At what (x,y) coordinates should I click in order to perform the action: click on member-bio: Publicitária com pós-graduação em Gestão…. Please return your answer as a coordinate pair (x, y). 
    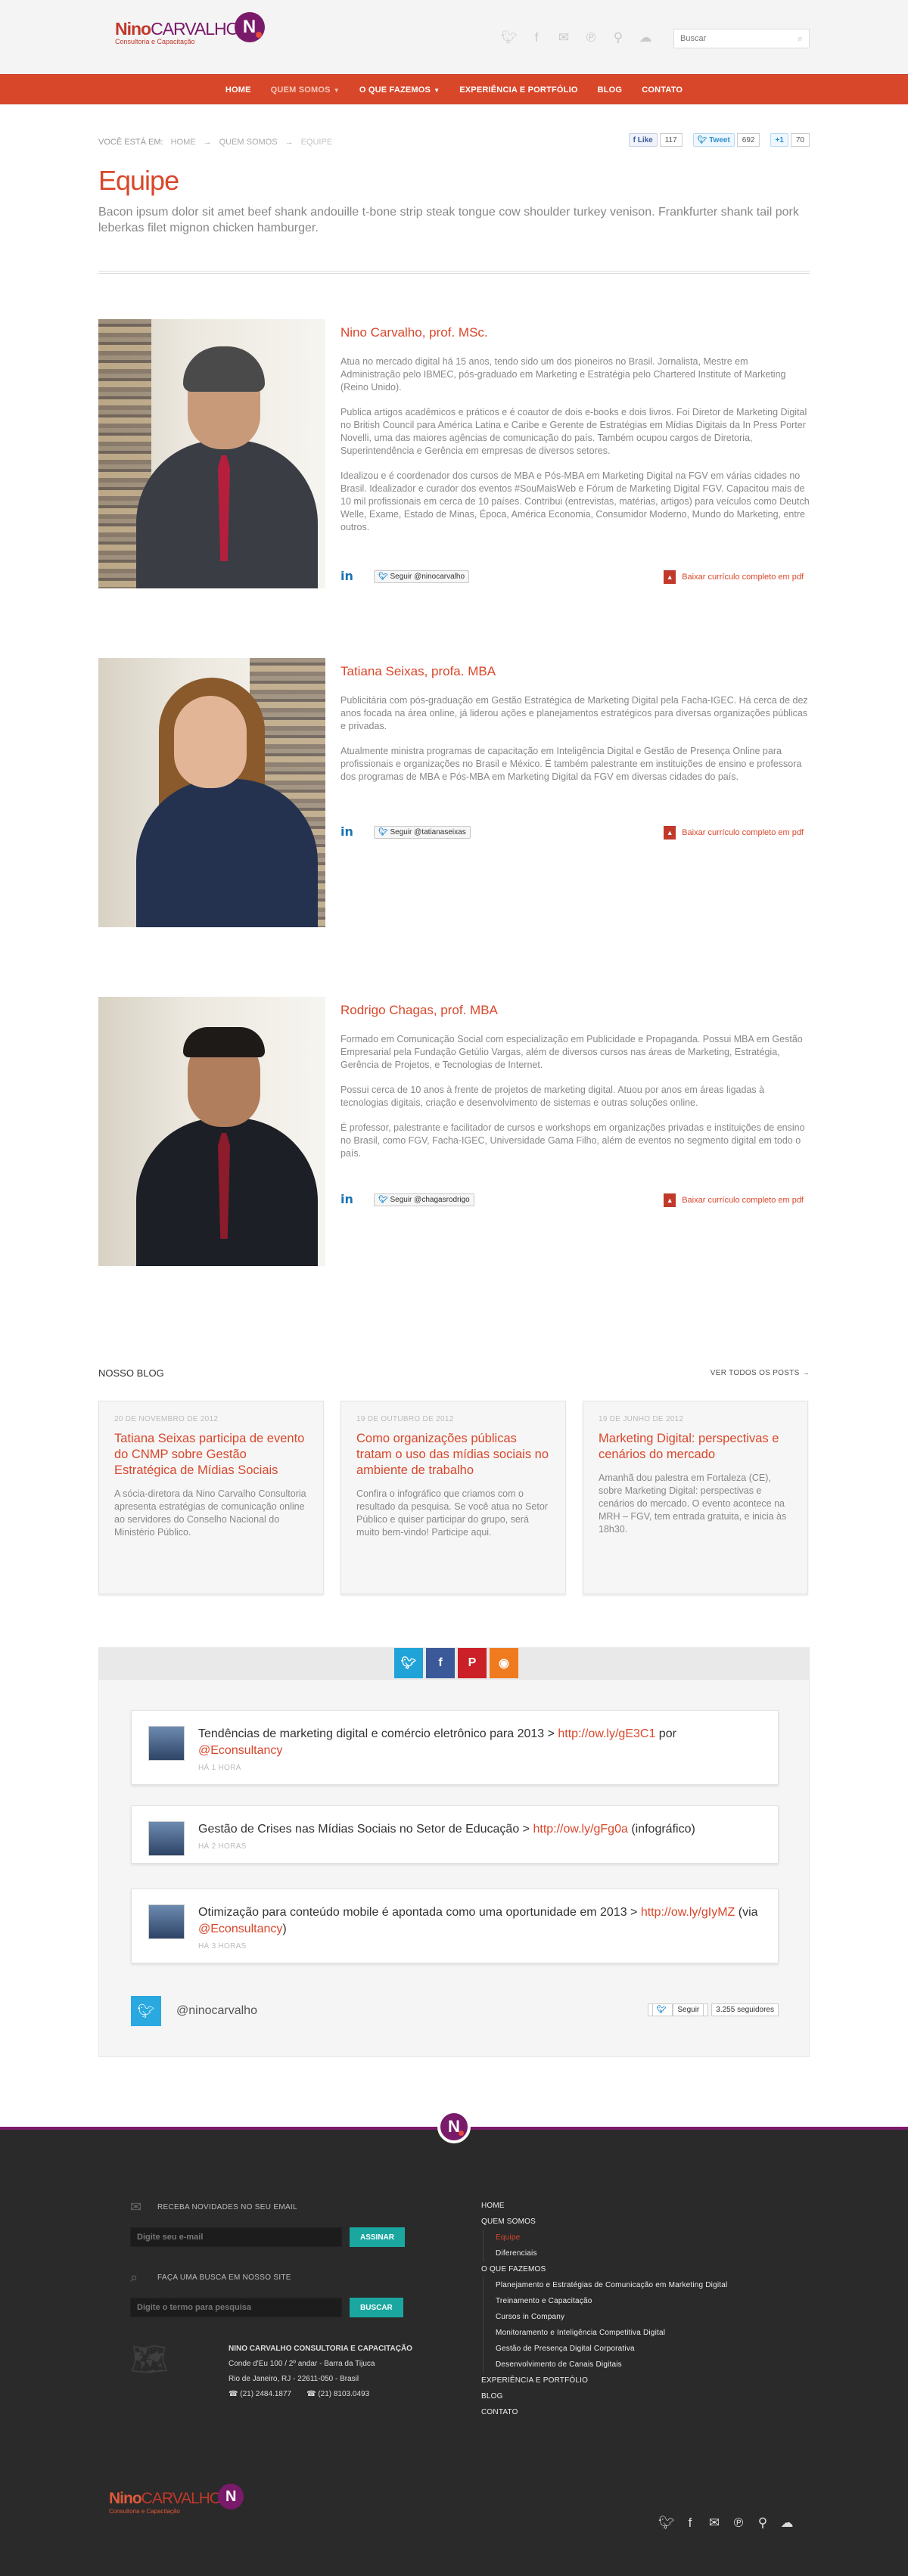
    Looking at the image, I should click on (574, 738).